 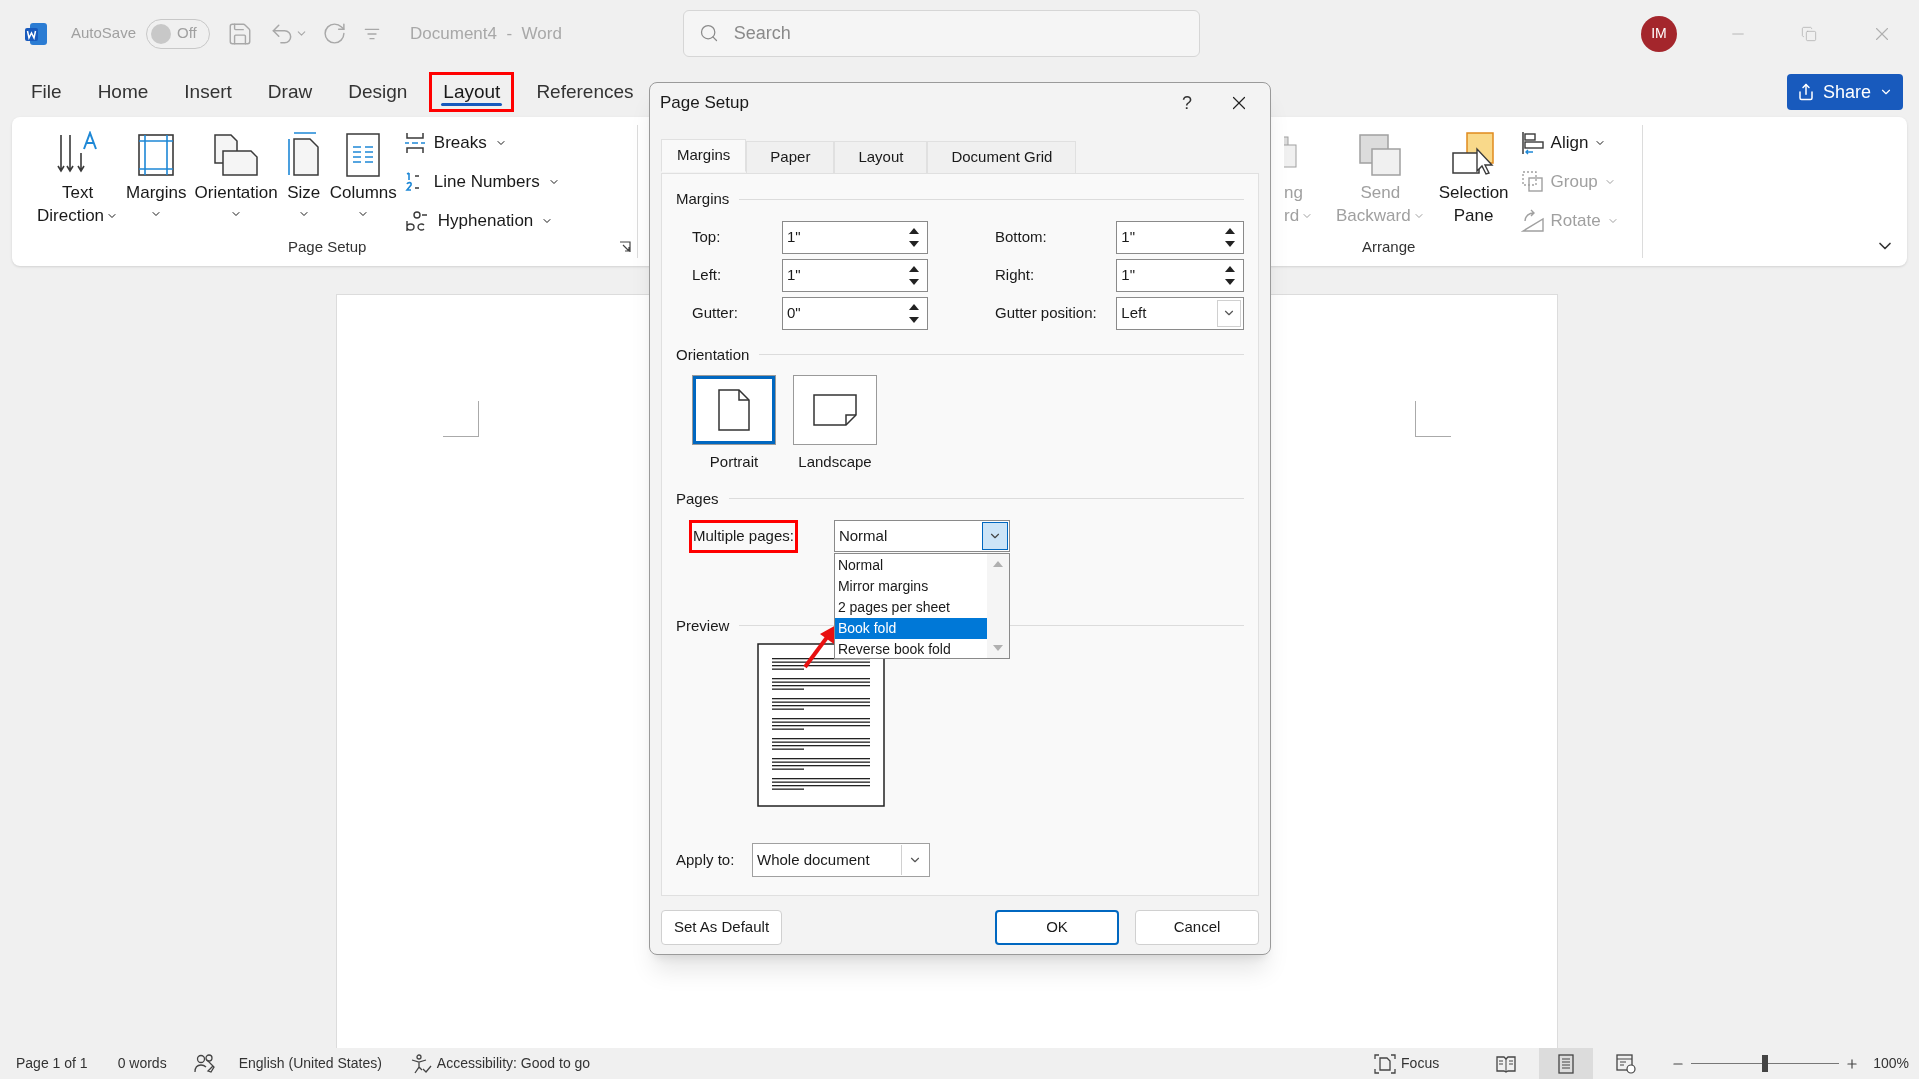 What do you see at coordinates (1844, 92) in the screenshot?
I see `share-button: Share` at bounding box center [1844, 92].